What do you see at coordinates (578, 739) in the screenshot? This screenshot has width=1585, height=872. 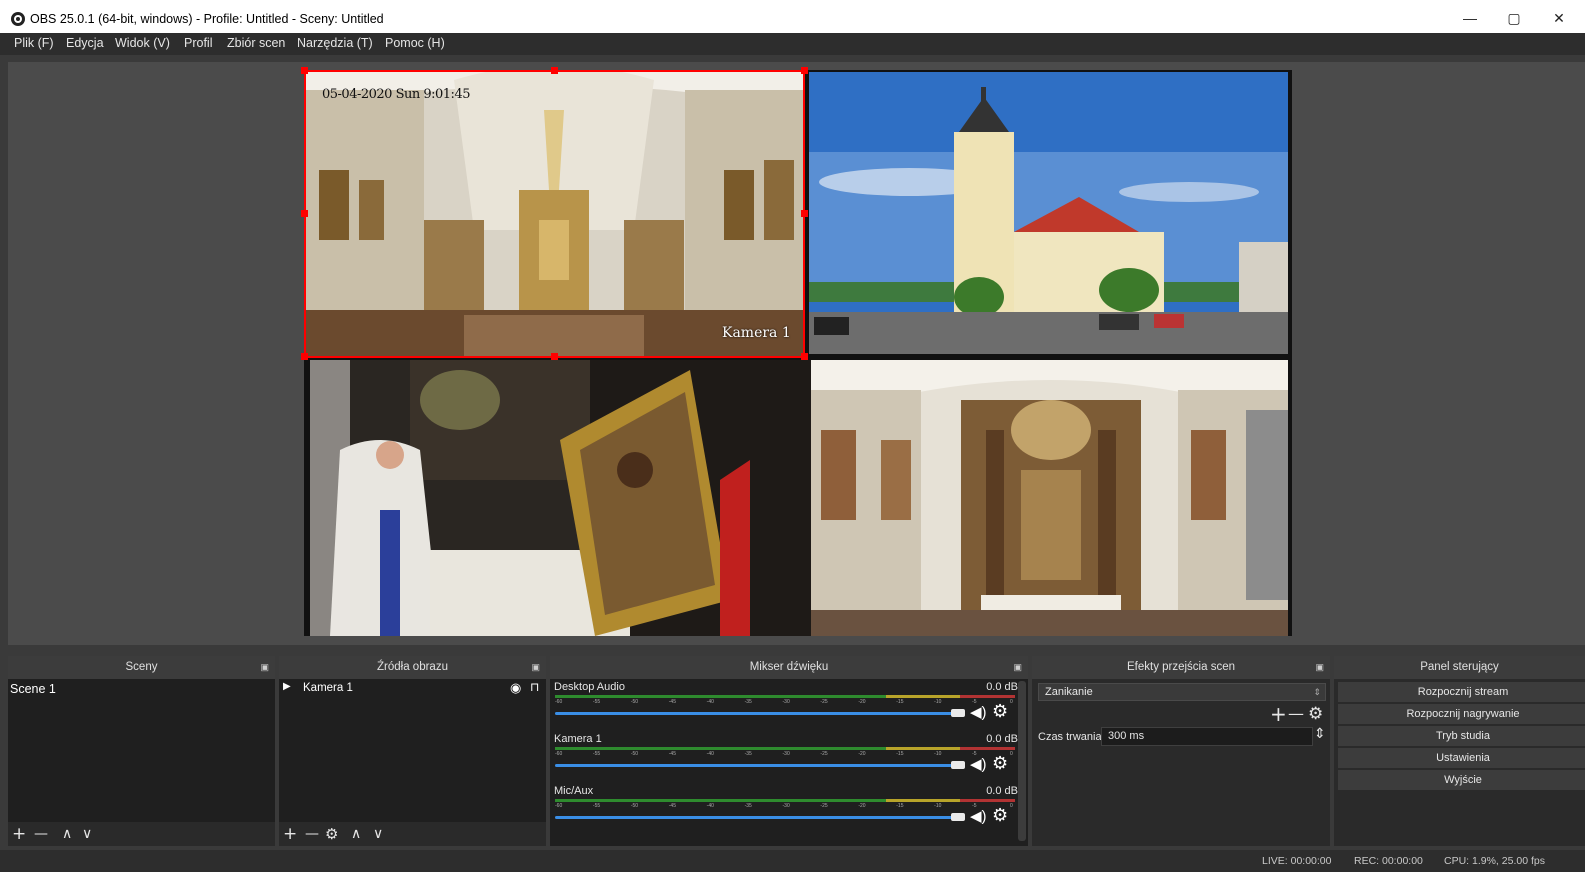 I see `channel-name: Kamera 1` at bounding box center [578, 739].